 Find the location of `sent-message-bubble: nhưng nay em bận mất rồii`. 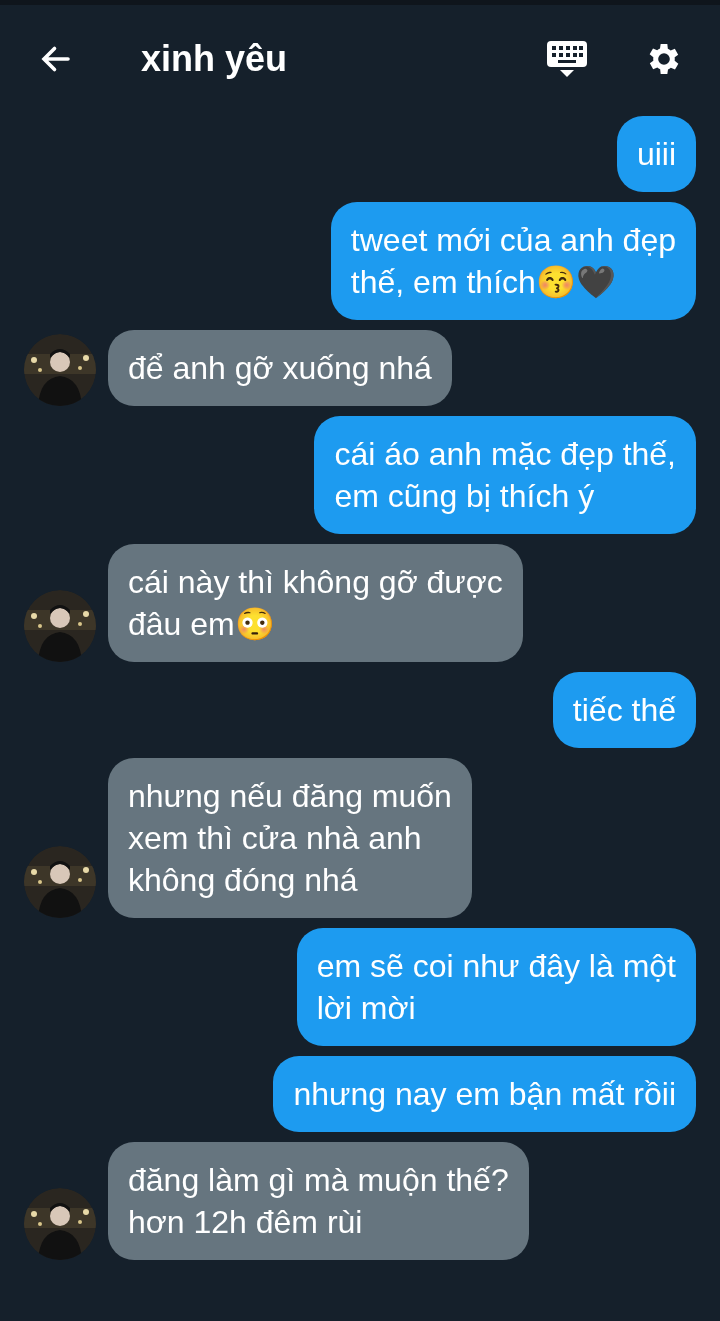

sent-message-bubble: nhưng nay em bận mất rồii is located at coordinates (484, 1094).